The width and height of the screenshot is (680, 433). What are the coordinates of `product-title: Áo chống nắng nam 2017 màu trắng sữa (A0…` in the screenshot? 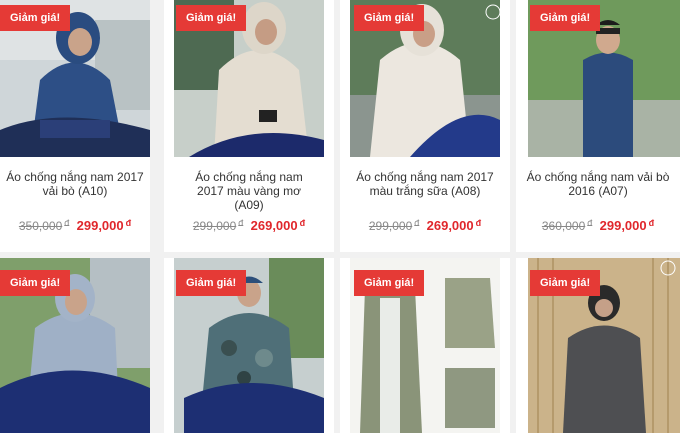 It's located at (425, 184).